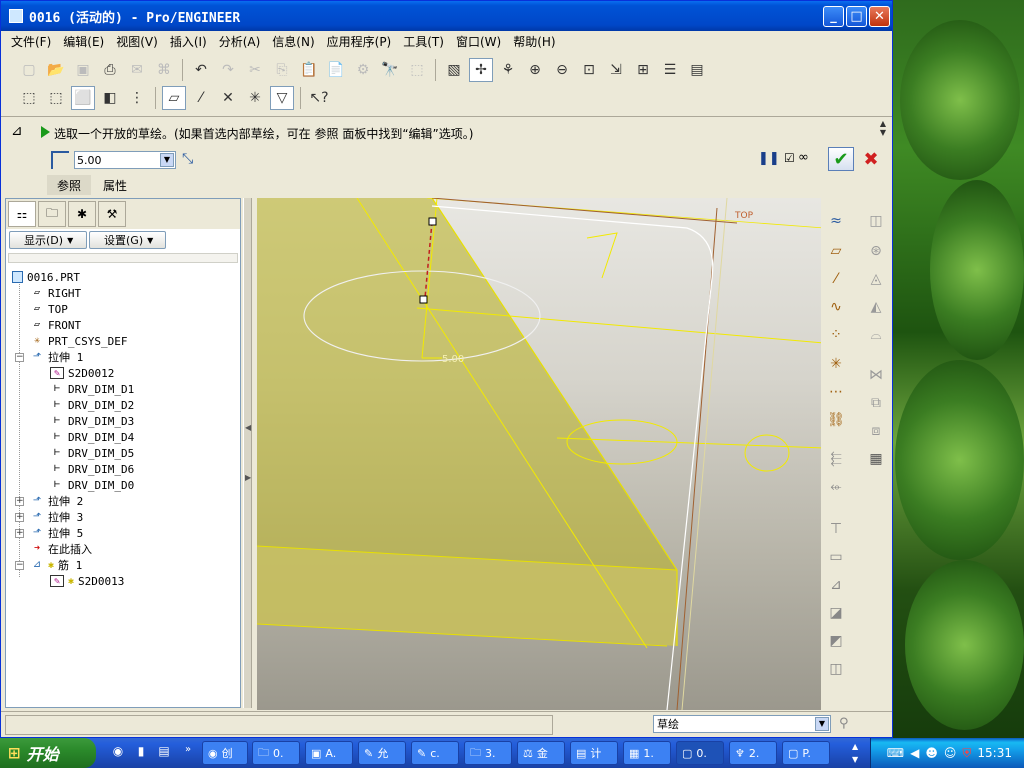 This screenshot has height=768, width=1024. What do you see at coordinates (594, 753) in the screenshot?
I see `taskbar-item: ▤ 计` at bounding box center [594, 753].